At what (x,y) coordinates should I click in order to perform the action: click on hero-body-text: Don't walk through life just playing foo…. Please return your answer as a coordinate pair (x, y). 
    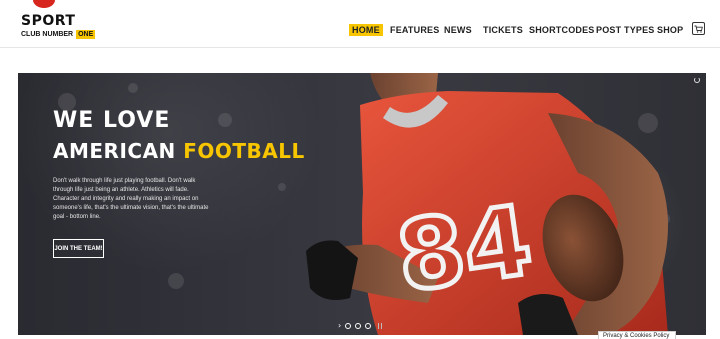
    Looking at the image, I should click on (131, 199).